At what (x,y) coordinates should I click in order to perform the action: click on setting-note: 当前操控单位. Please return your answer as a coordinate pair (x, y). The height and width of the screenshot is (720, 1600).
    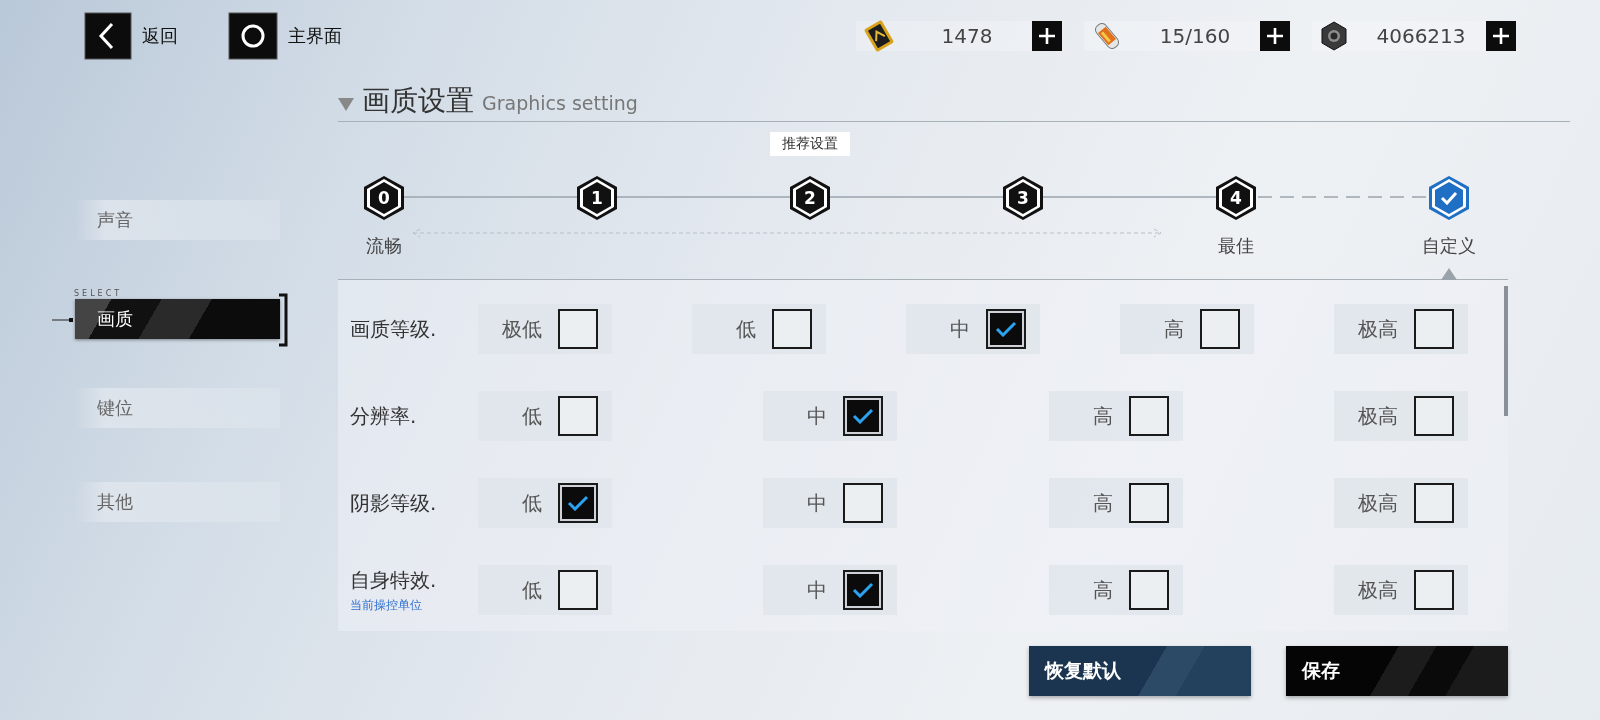
    Looking at the image, I should click on (386, 605).